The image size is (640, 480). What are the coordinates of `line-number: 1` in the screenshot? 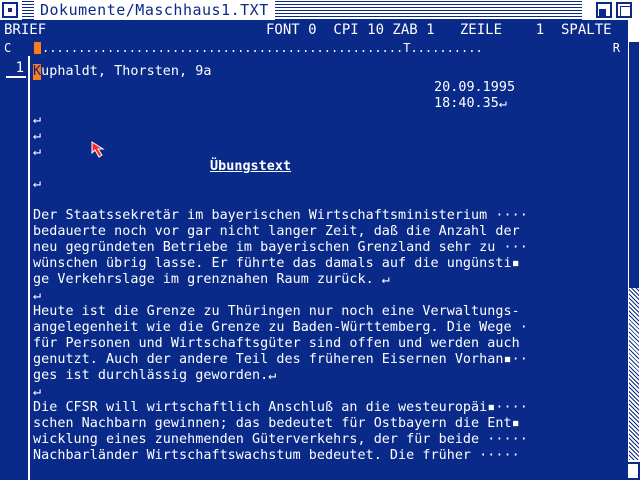 It's located at (19, 68).